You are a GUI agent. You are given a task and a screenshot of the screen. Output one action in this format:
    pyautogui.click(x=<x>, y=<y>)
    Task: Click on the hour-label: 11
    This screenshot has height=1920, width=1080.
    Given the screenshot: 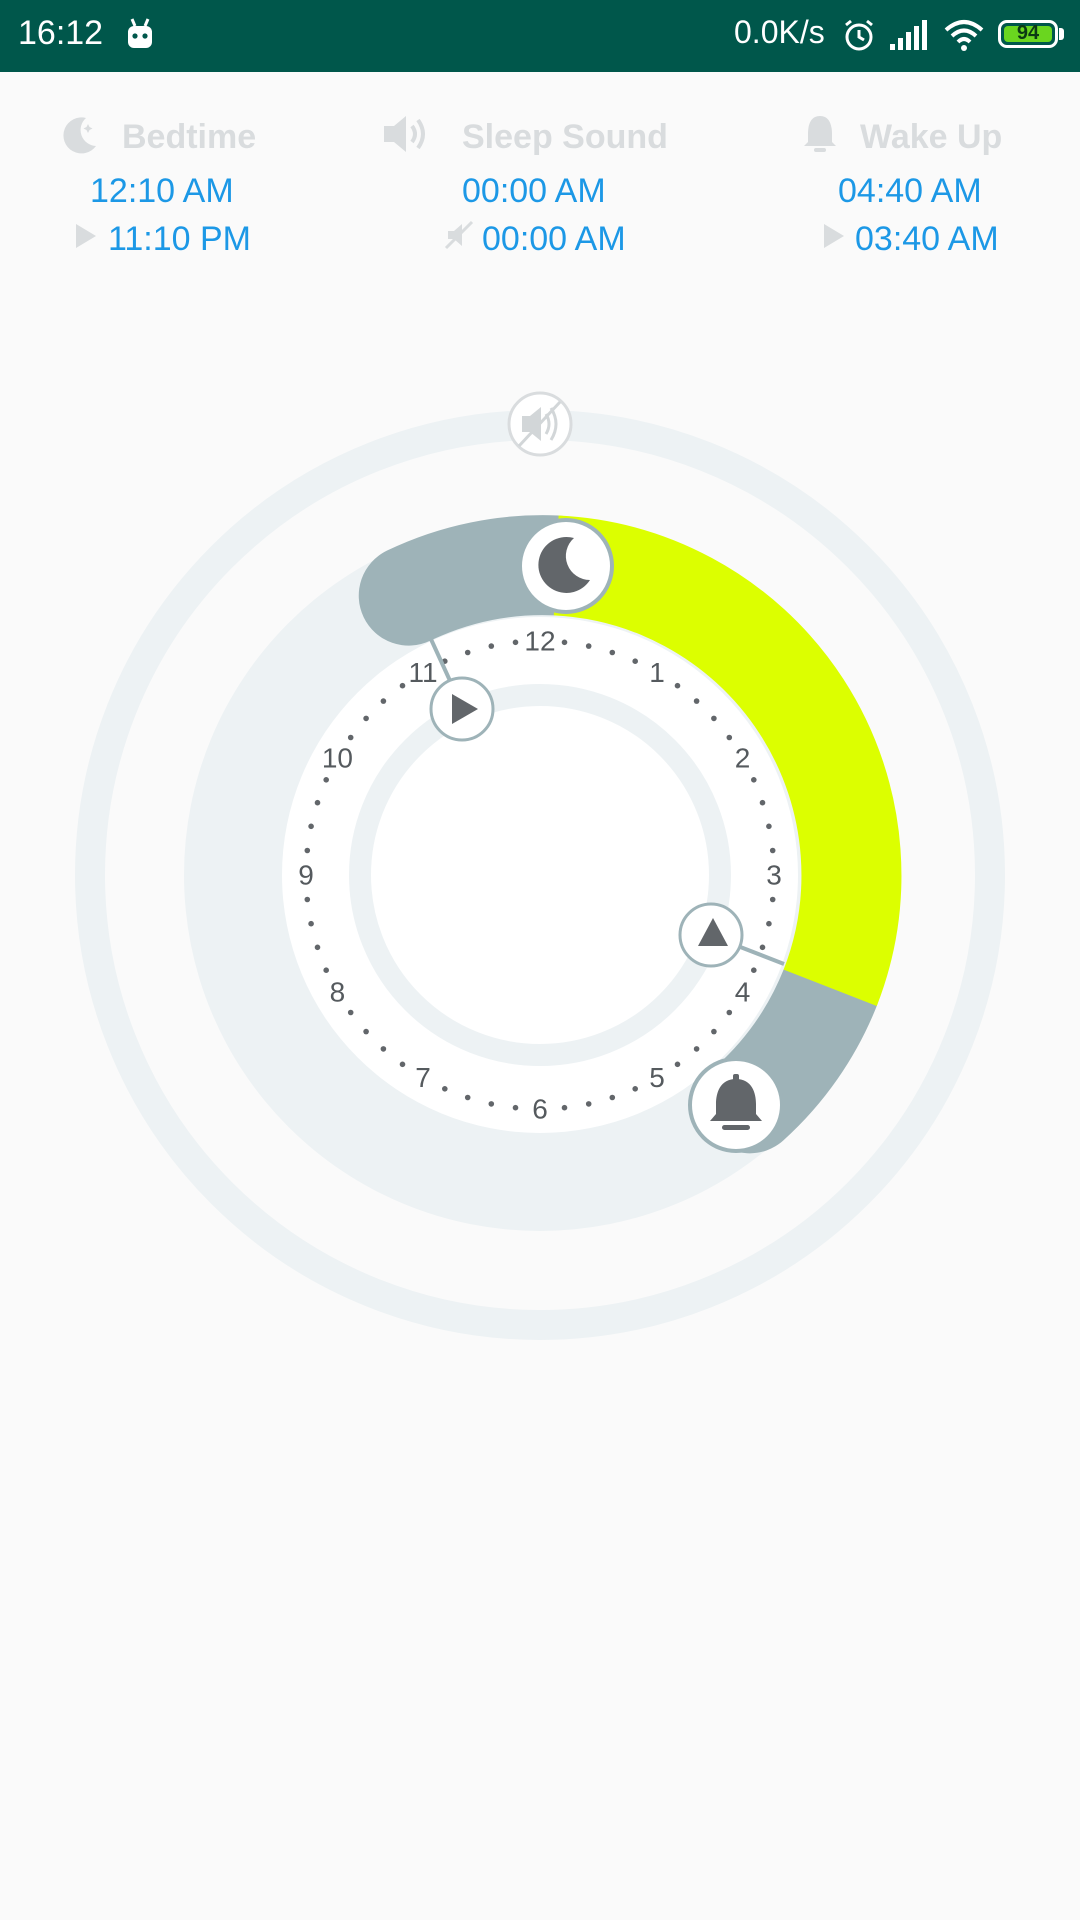 What is the action you would take?
    pyautogui.click(x=422, y=672)
    